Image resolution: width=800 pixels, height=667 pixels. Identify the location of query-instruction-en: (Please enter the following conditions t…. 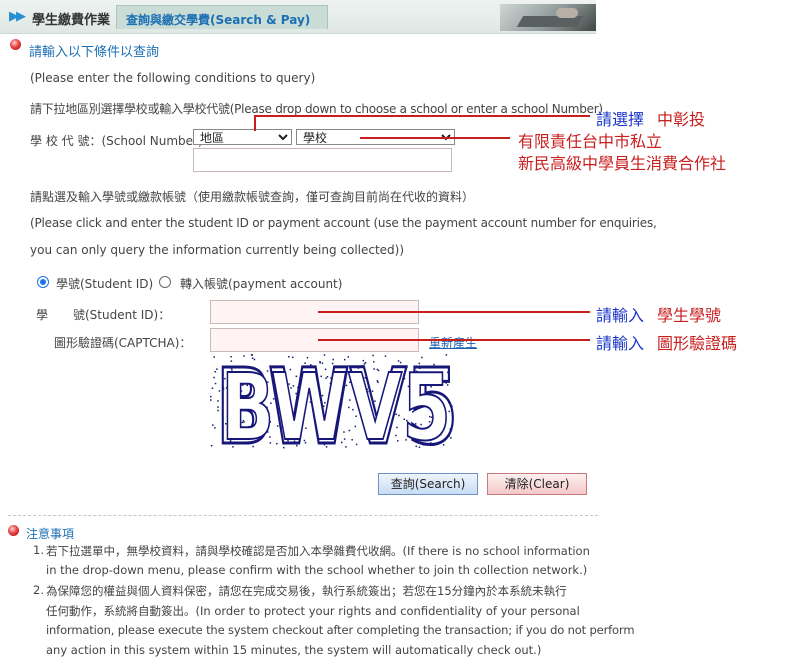
(173, 78).